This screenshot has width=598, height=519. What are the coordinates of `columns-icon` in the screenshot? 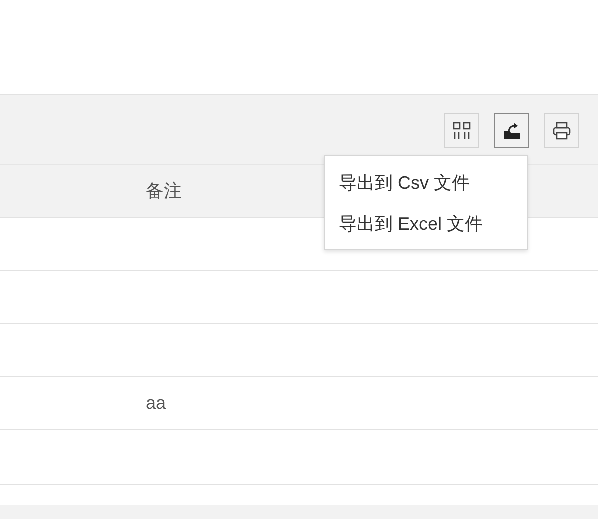 It's located at (461, 131).